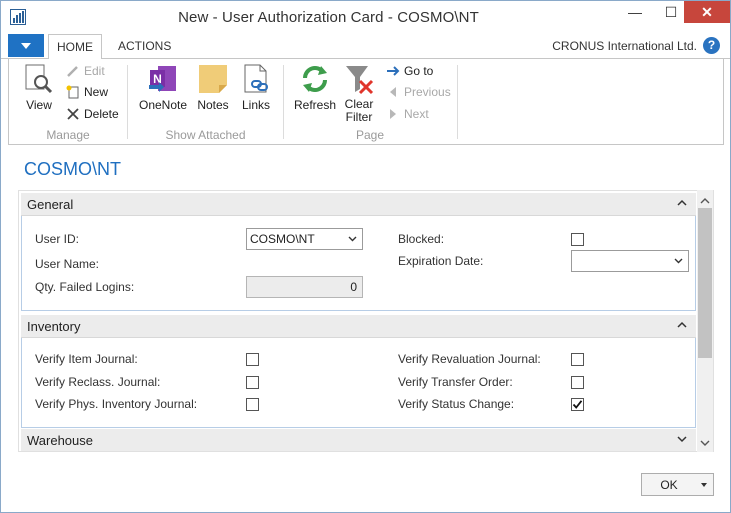 This screenshot has width=731, height=513. I want to click on ok-label: OK, so click(669, 485).